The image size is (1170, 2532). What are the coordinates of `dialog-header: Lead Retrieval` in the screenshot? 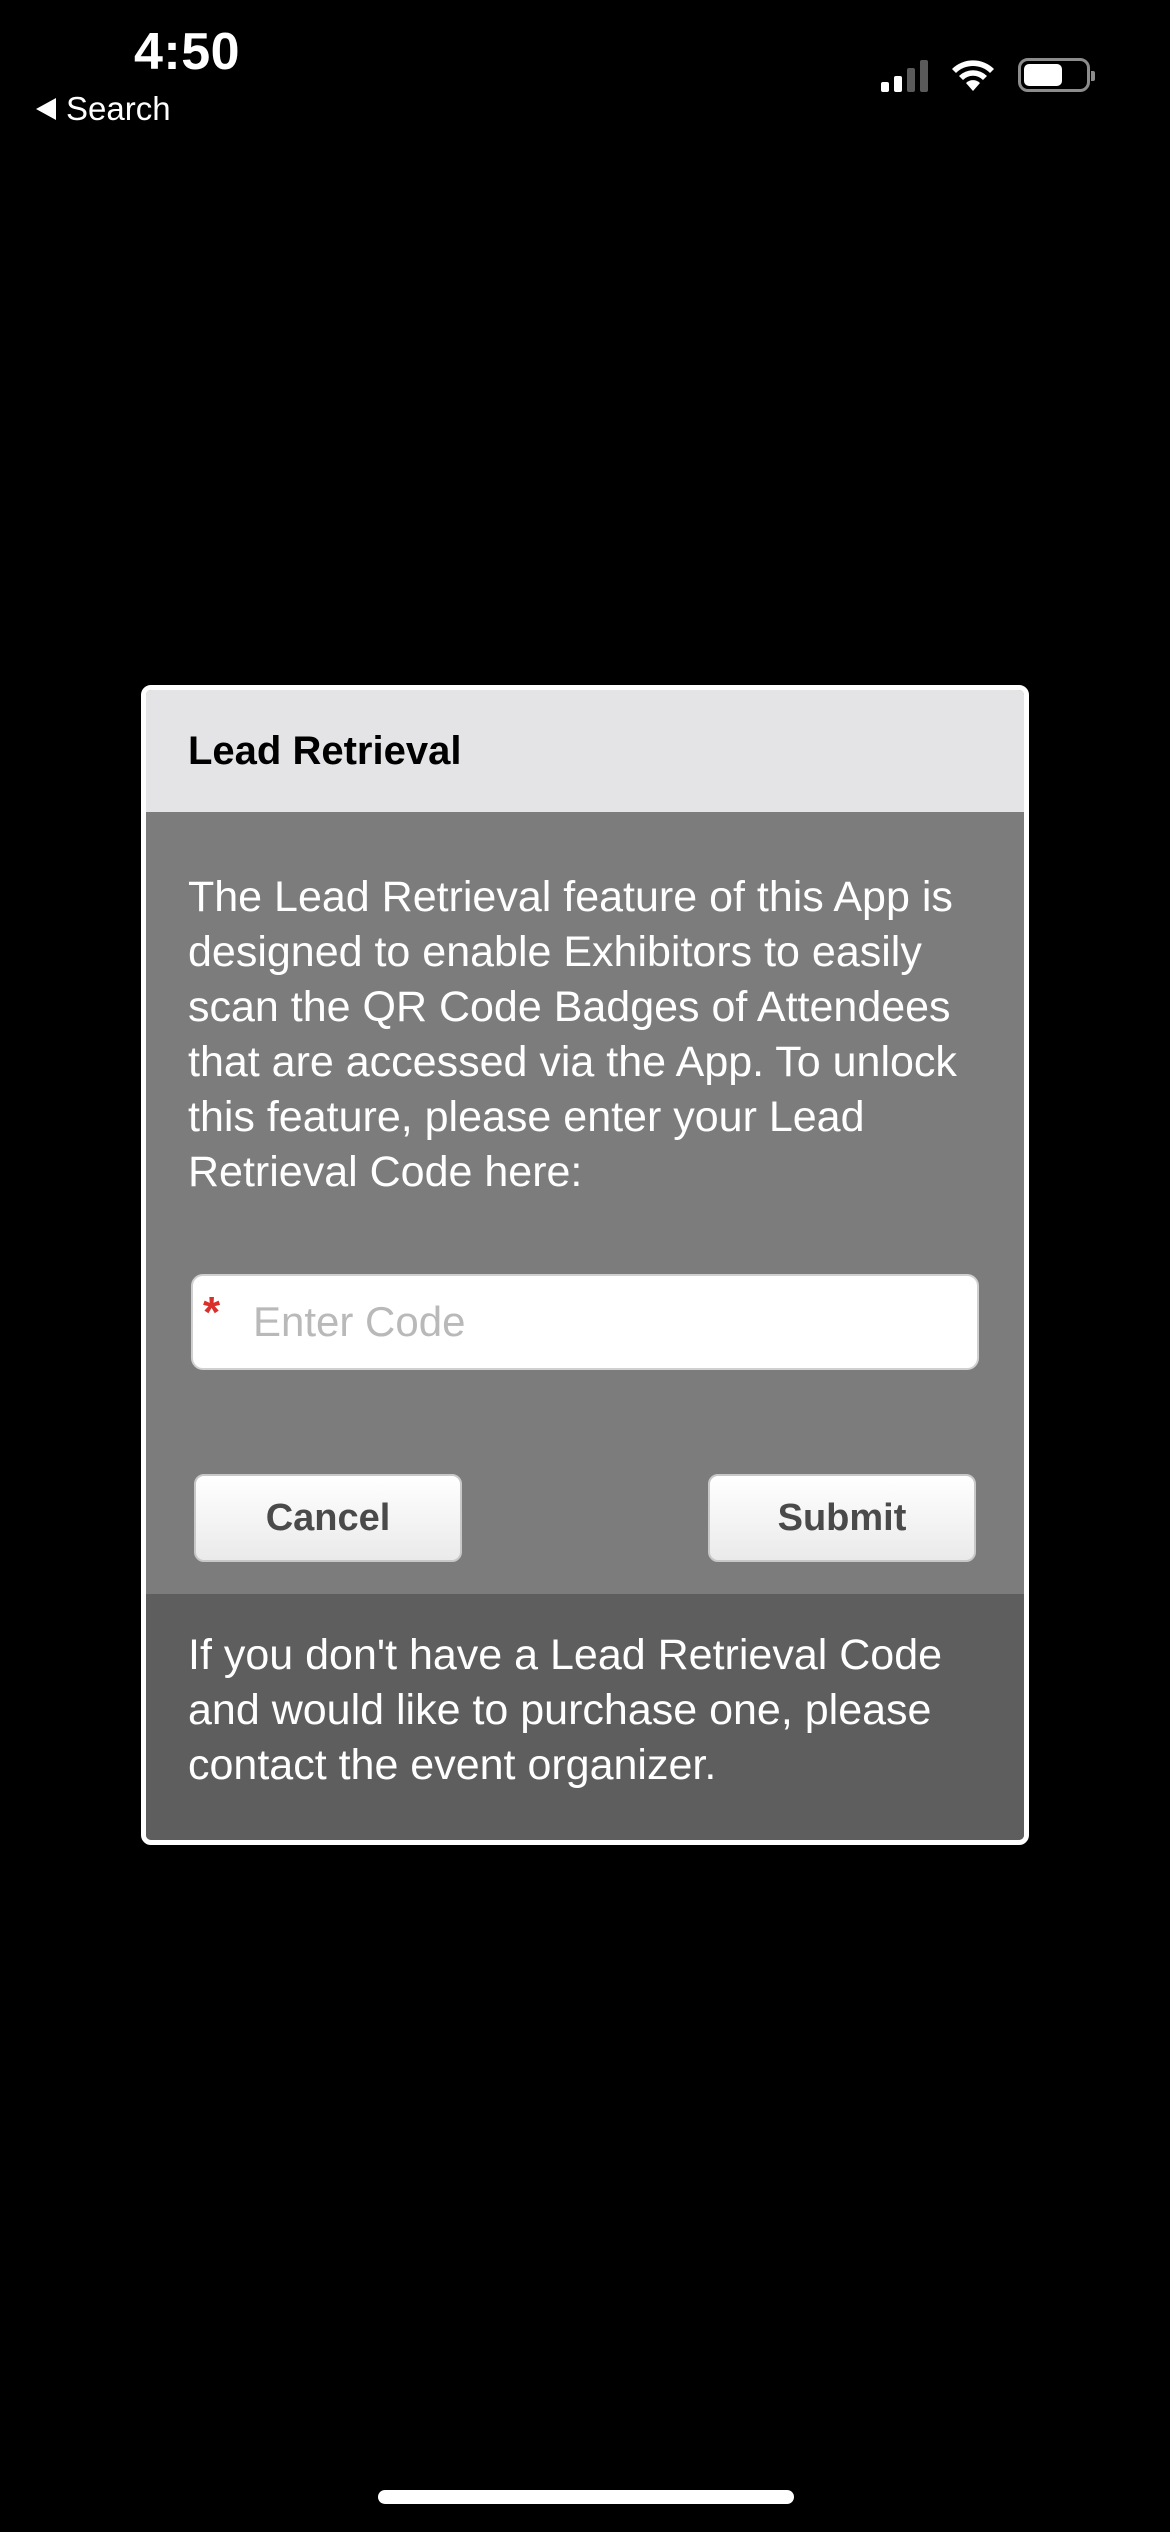 It's located at (585, 751).